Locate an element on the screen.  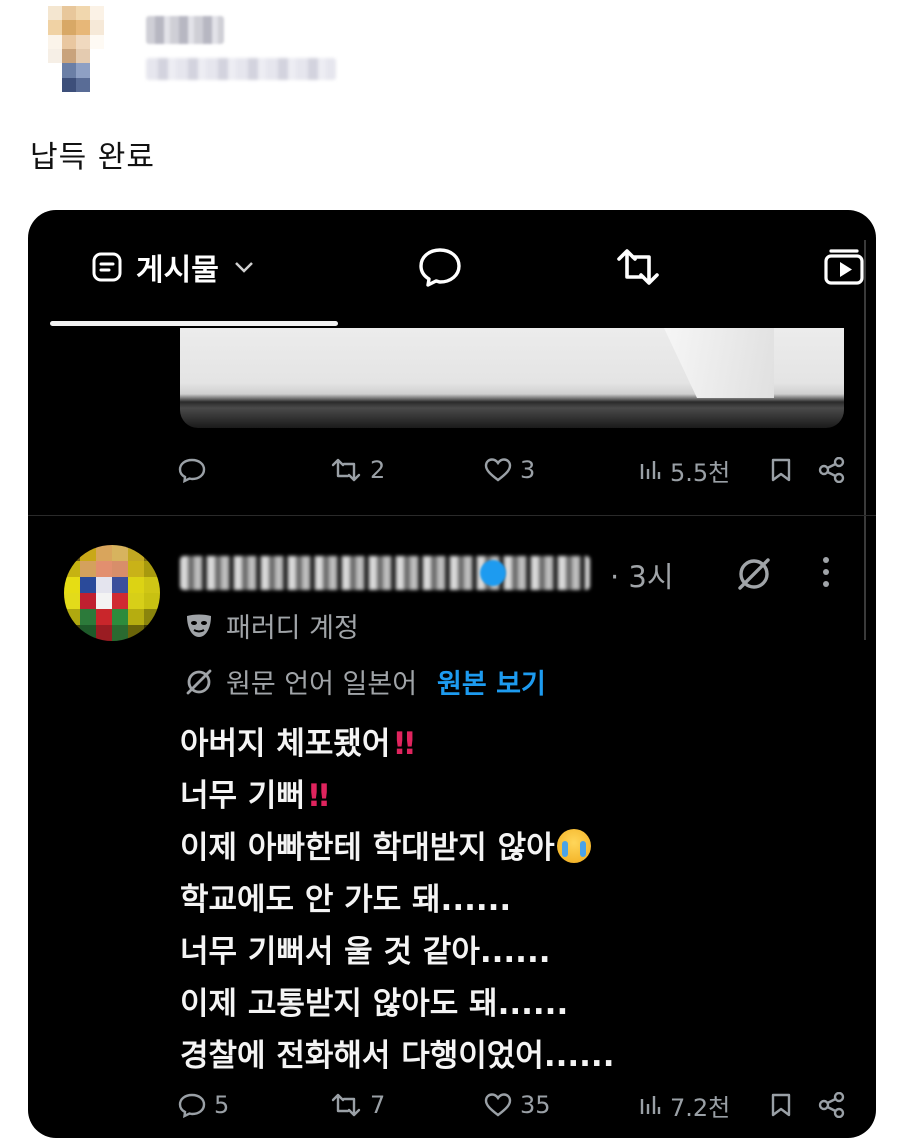
like-count: 35 is located at coordinates (535, 1105).